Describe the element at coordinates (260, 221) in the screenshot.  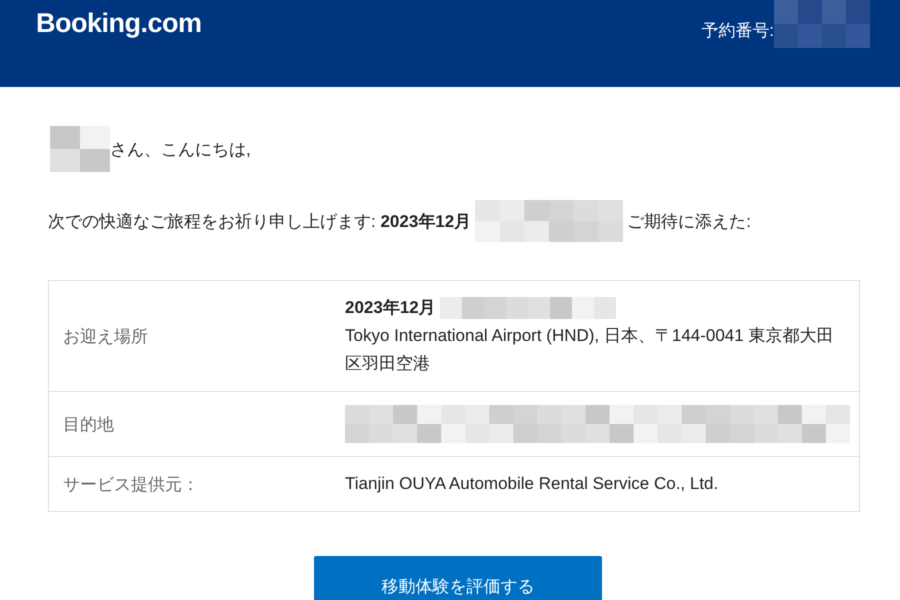
I see `intro-text: 次での快適なご旅程をお祈り申し上げます: 2023年12月` at that location.